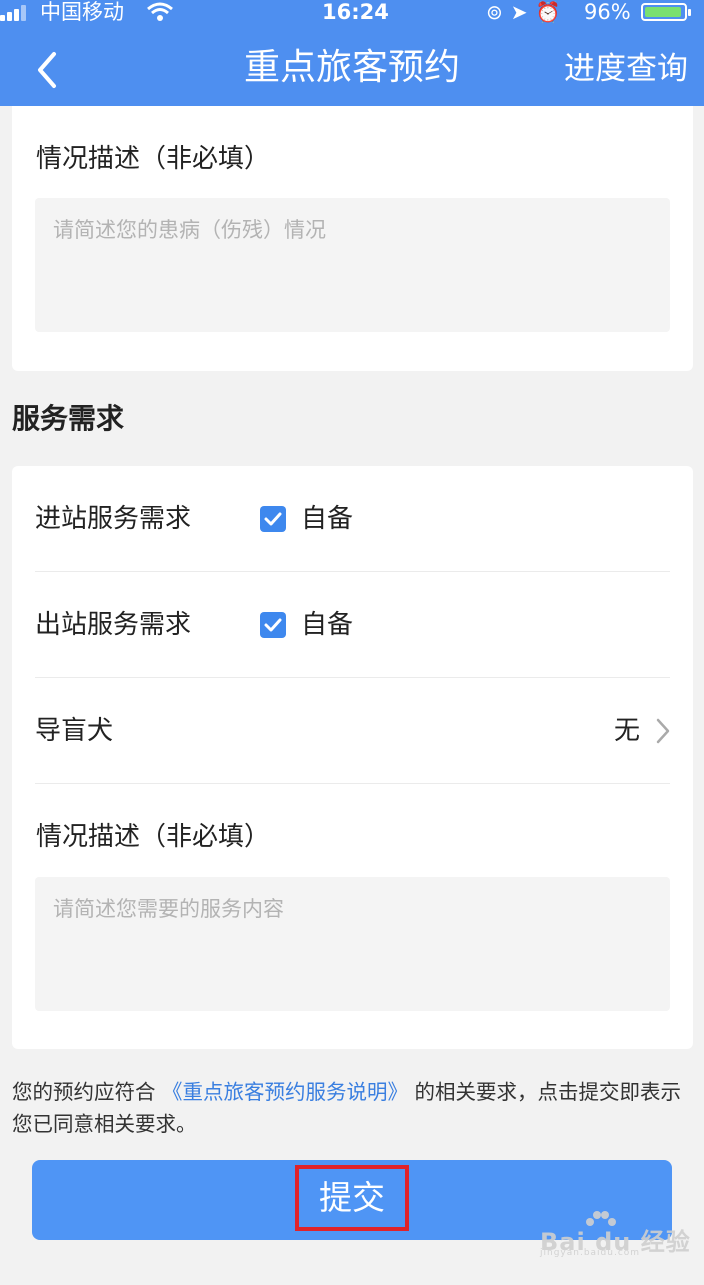 The height and width of the screenshot is (1285, 704). Describe the element at coordinates (74, 731) in the screenshot. I see `guide-dog-label: 导盲犬` at that location.